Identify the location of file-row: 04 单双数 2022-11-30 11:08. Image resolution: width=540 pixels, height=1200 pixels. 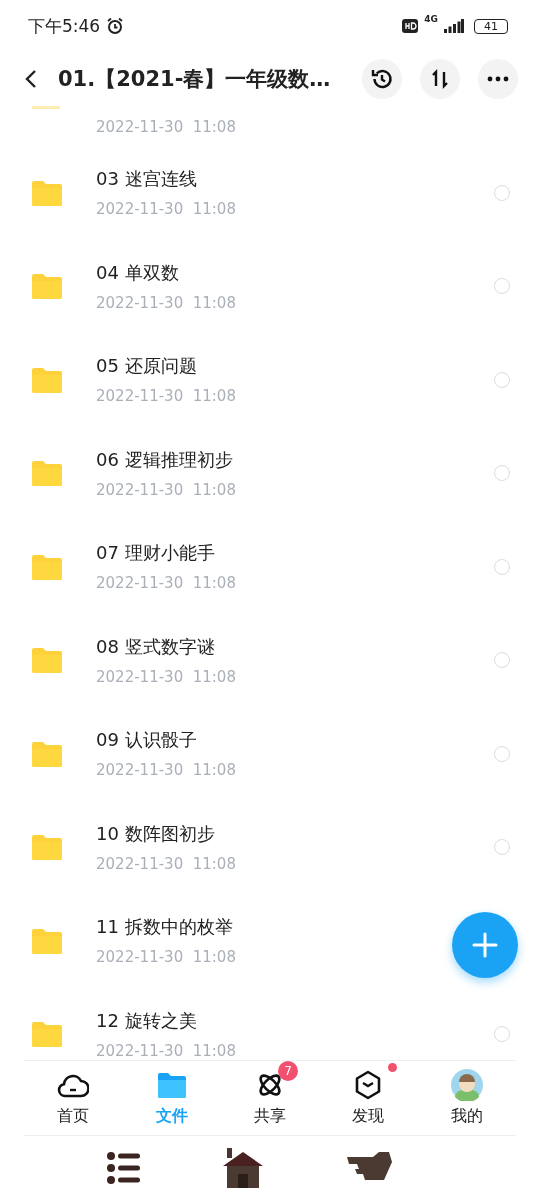
(270, 286).